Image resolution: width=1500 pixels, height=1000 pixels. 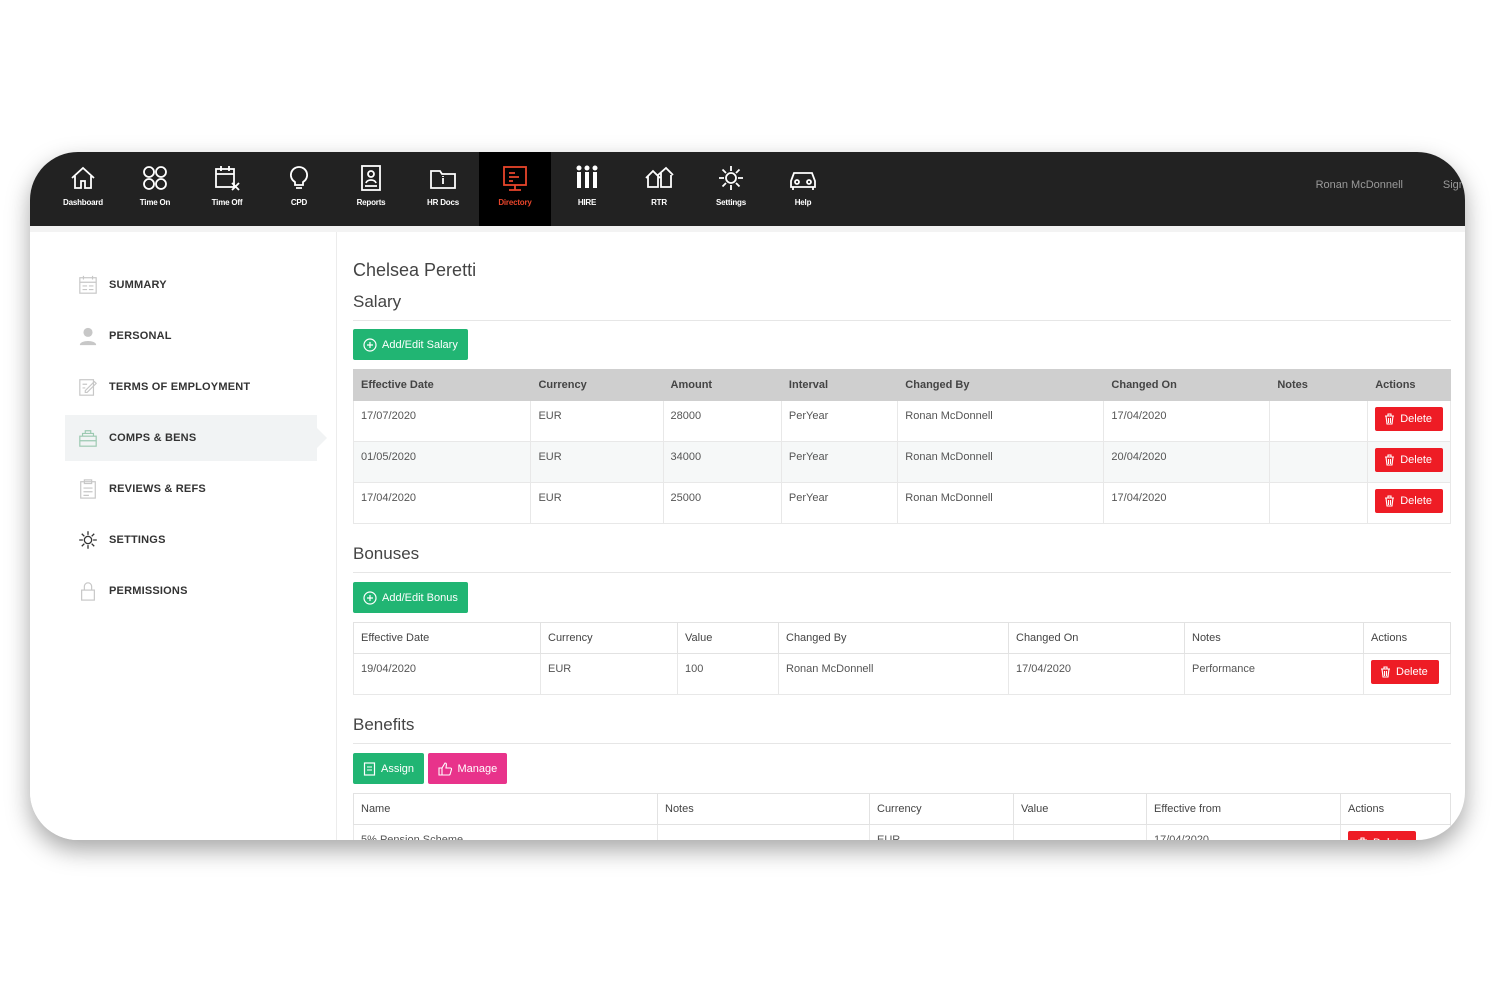 What do you see at coordinates (515, 202) in the screenshot?
I see `nav-item-label: Directory` at bounding box center [515, 202].